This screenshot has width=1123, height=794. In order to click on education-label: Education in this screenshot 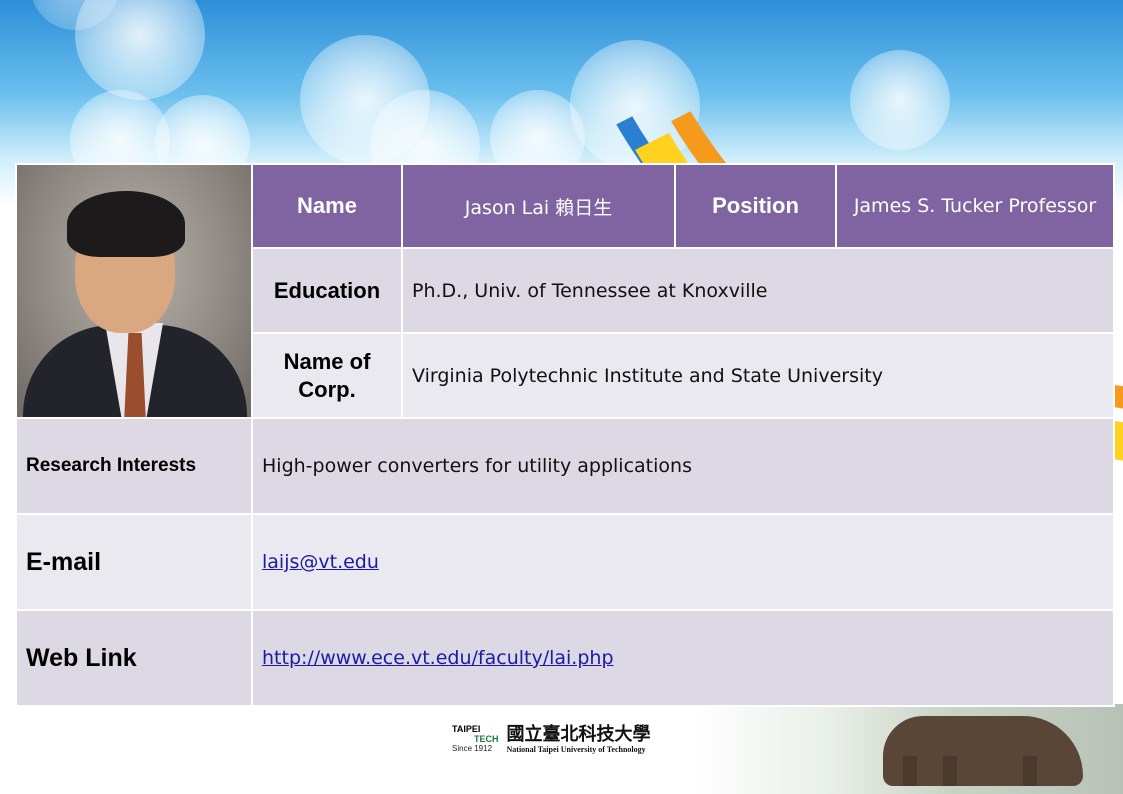, I will do `click(327, 290)`.